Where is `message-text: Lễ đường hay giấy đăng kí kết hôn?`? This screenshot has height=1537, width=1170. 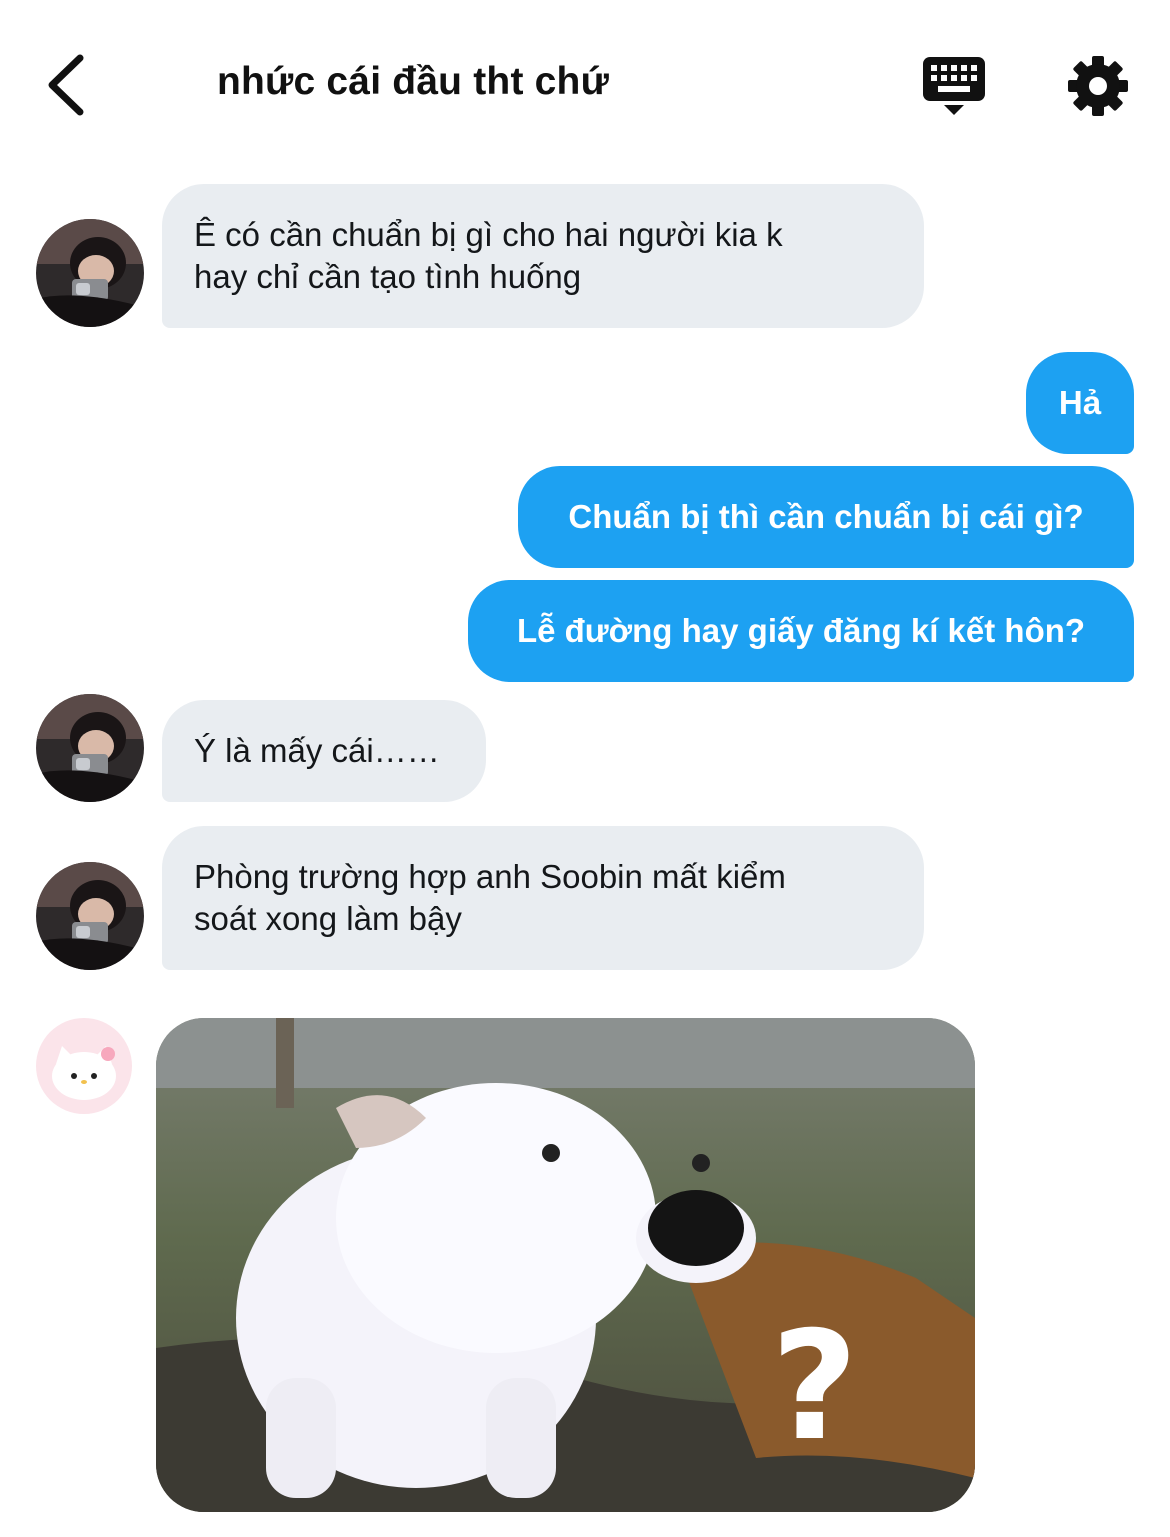 message-text: Lễ đường hay giấy đăng kí kết hôn? is located at coordinates (801, 630).